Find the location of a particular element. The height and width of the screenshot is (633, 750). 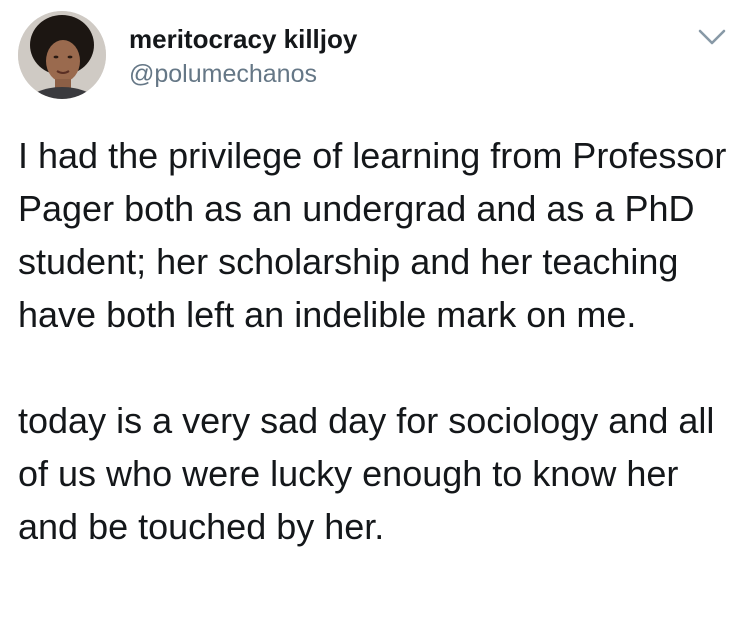

avatar-photo-icon is located at coordinates (62, 55).